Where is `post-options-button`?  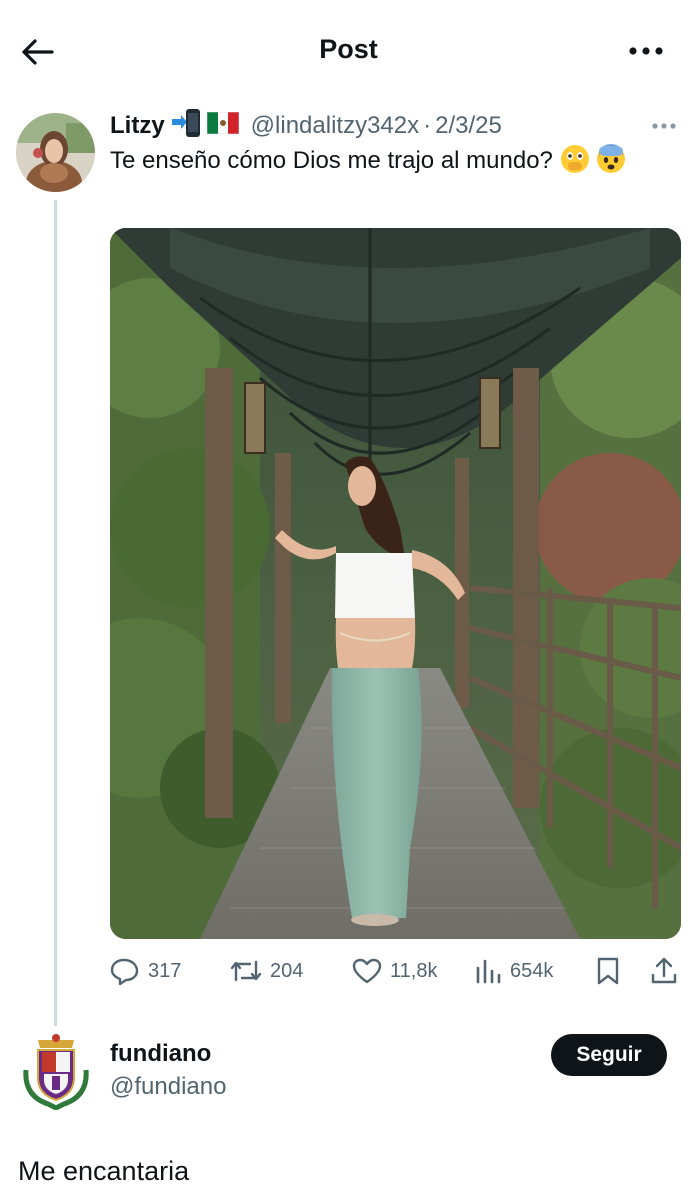 post-options-button is located at coordinates (664, 126).